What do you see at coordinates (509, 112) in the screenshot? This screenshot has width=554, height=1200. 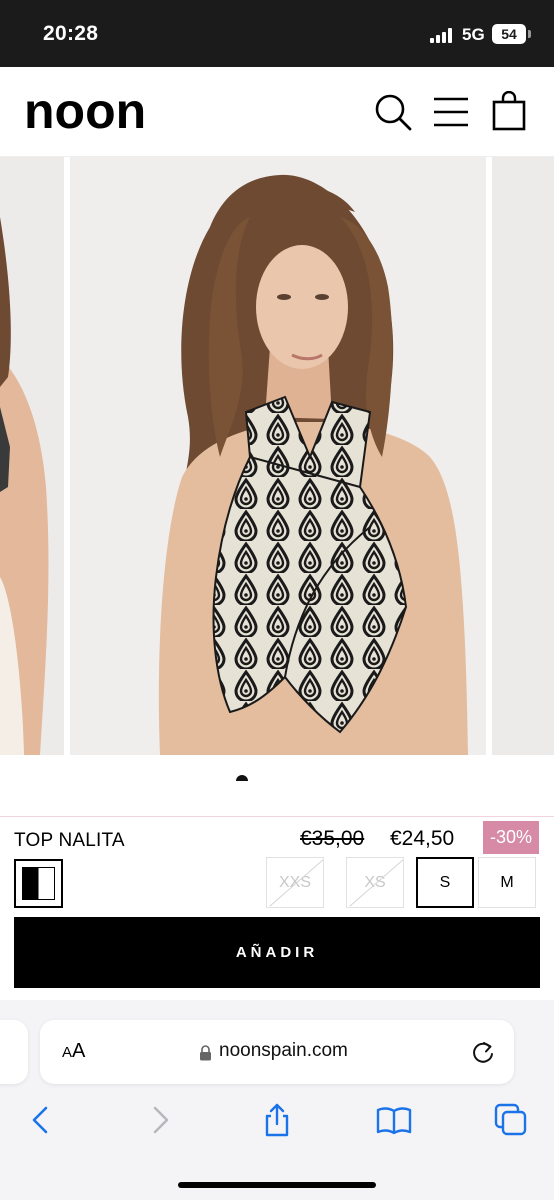 I see `shopping-bag-icon` at bounding box center [509, 112].